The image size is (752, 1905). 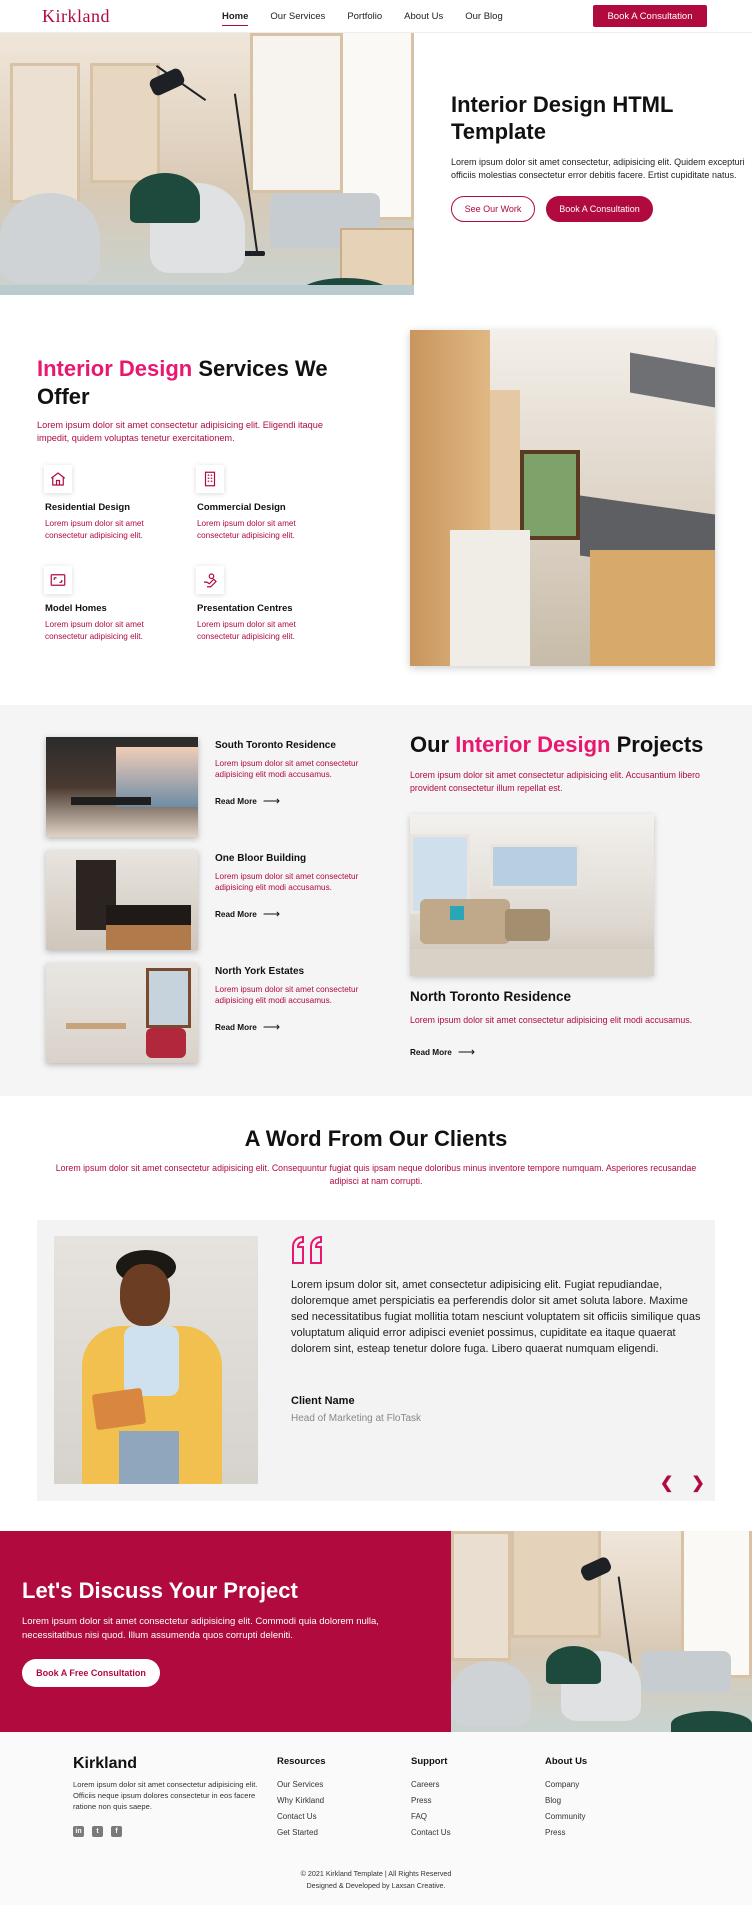 What do you see at coordinates (301, 1833) in the screenshot?
I see `footer-link: Get Started` at bounding box center [301, 1833].